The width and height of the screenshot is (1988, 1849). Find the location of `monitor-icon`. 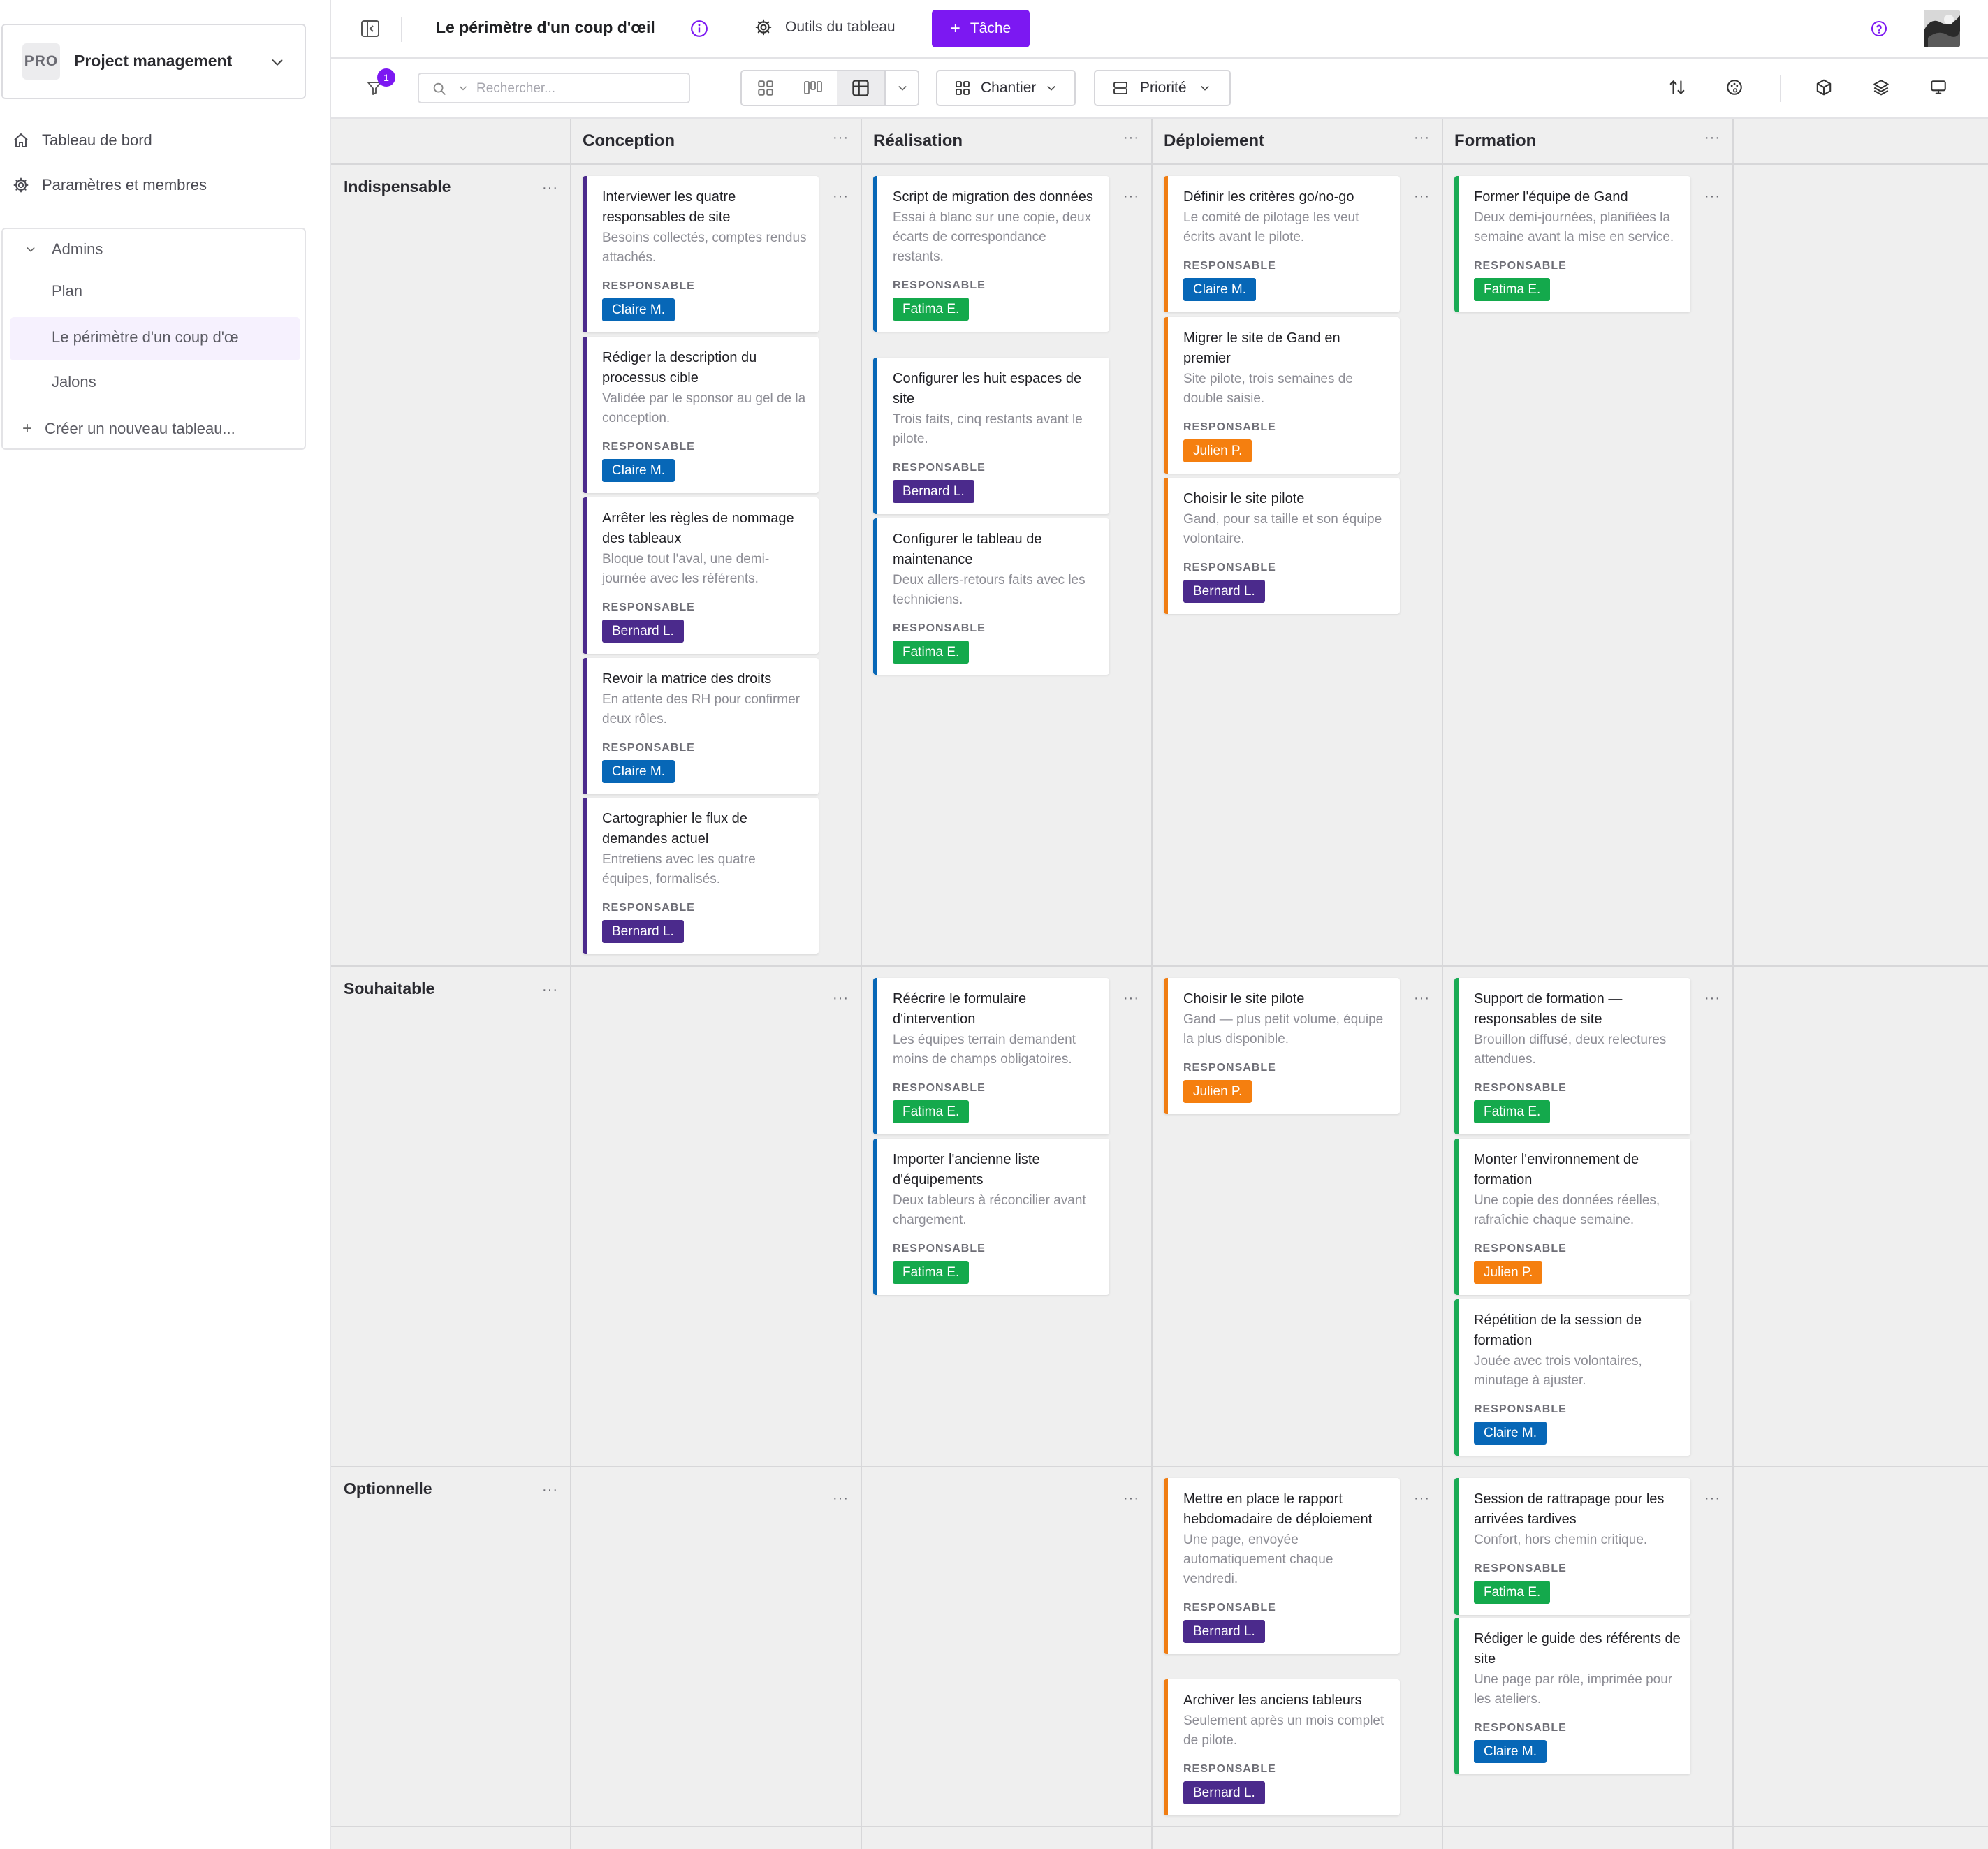

monitor-icon is located at coordinates (1938, 87).